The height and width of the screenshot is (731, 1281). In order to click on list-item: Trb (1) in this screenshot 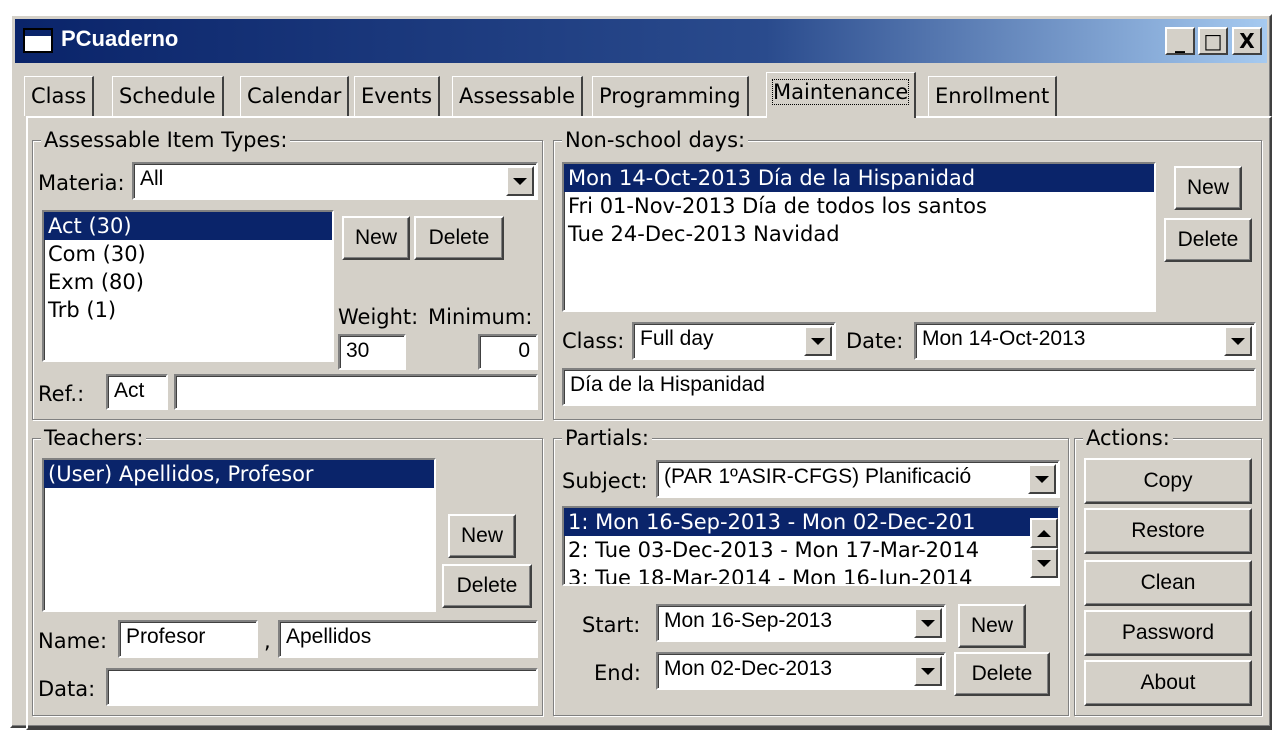, I will do `click(188, 310)`.